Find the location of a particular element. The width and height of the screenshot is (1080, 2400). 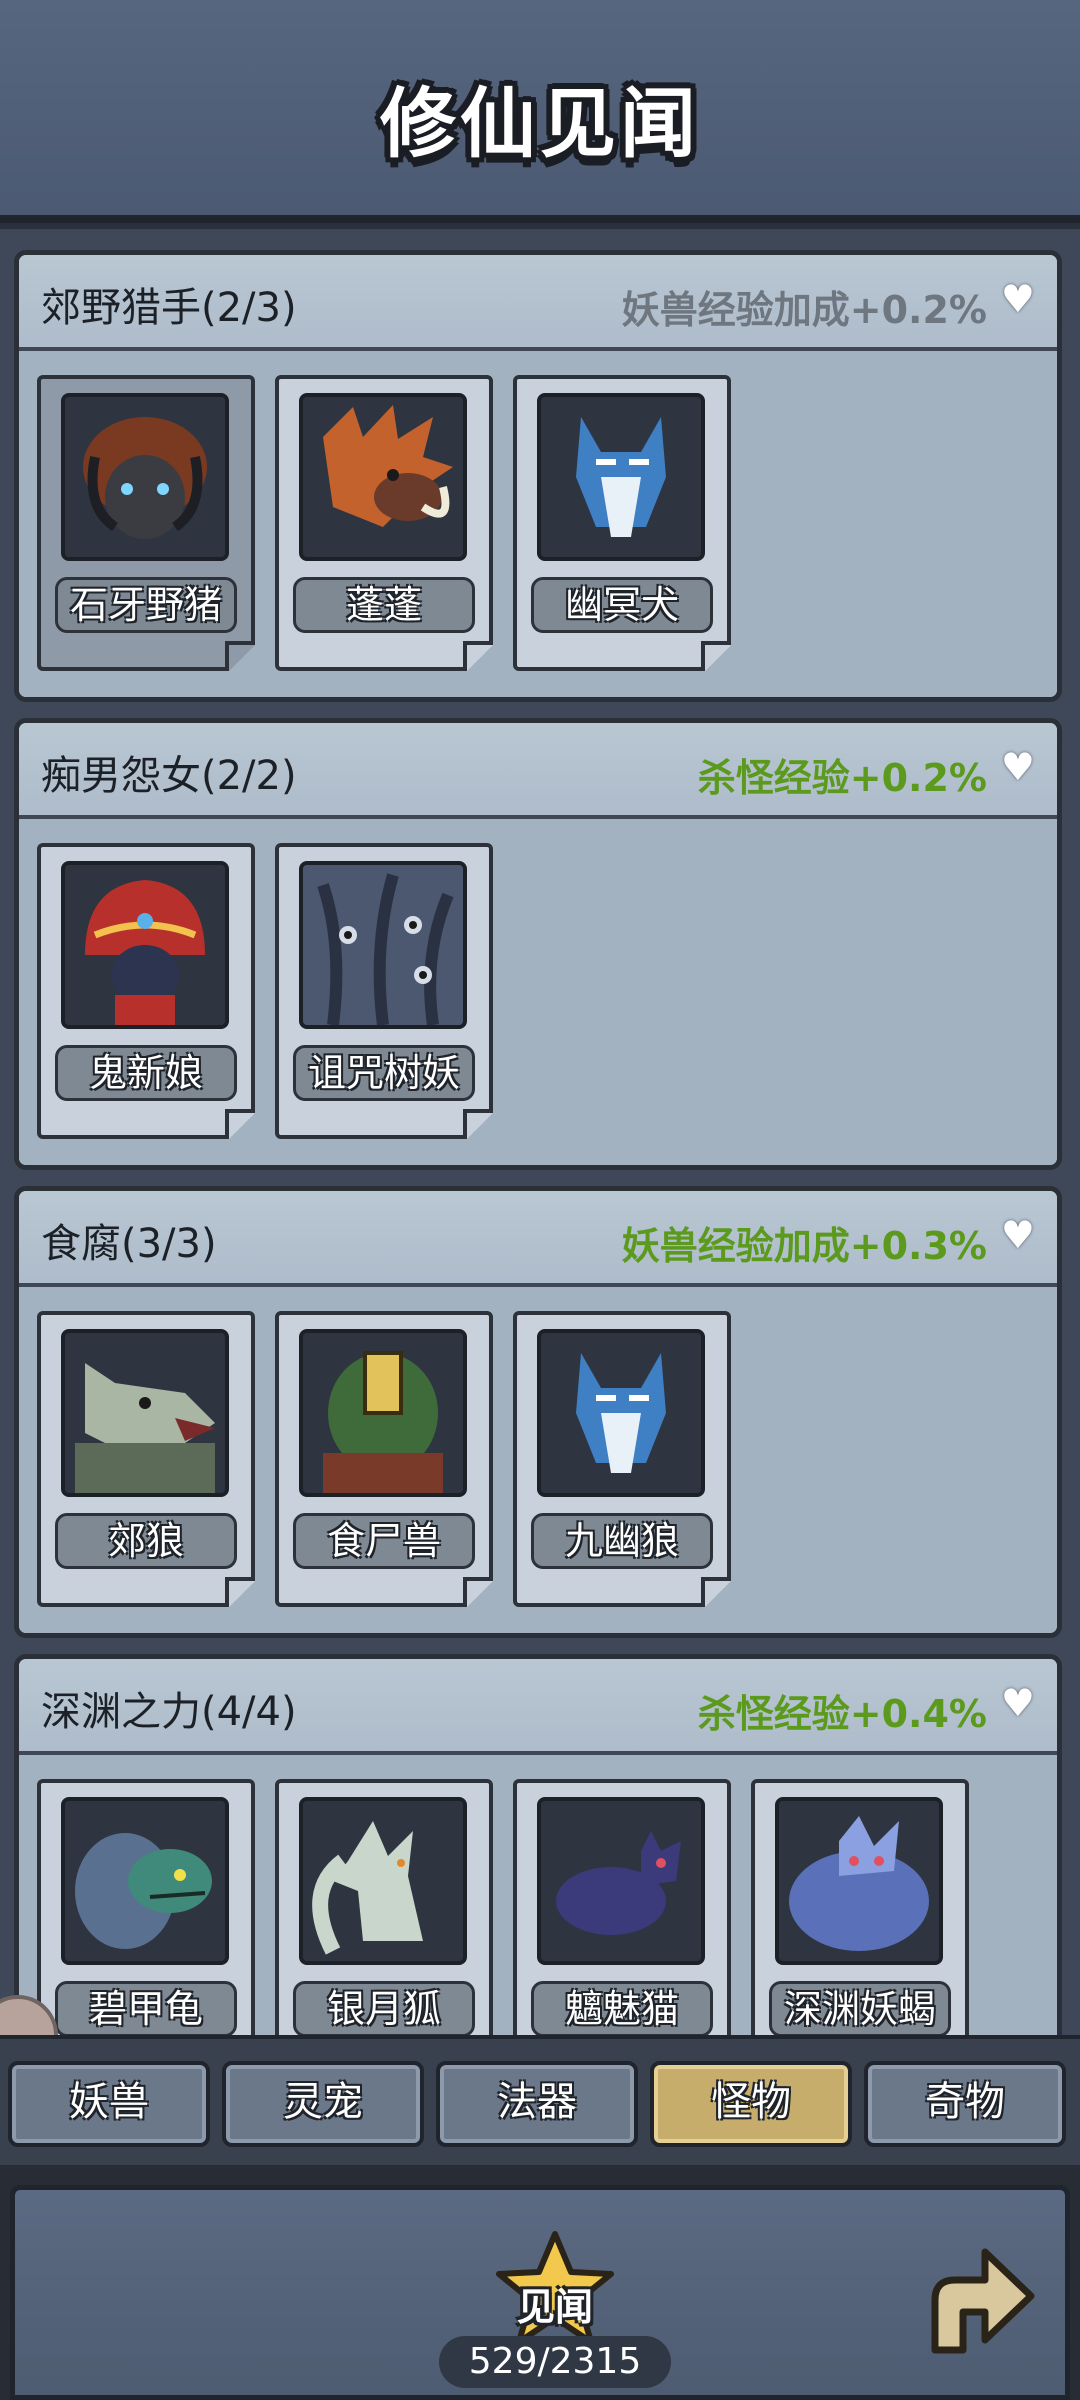

monster-card: 碧甲龟 is located at coordinates (146, 1907).